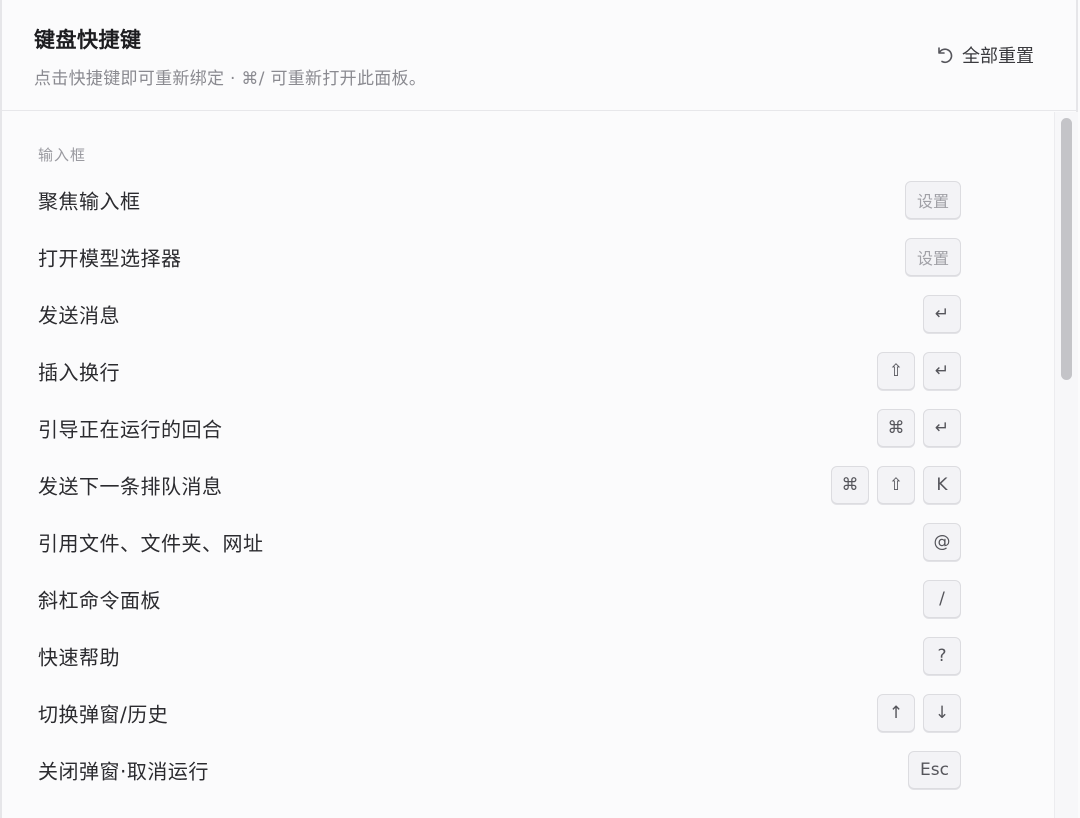 This screenshot has height=818, width=1080. What do you see at coordinates (919, 371) in the screenshot?
I see `shortcut-keys: ⇧ ↵` at bounding box center [919, 371].